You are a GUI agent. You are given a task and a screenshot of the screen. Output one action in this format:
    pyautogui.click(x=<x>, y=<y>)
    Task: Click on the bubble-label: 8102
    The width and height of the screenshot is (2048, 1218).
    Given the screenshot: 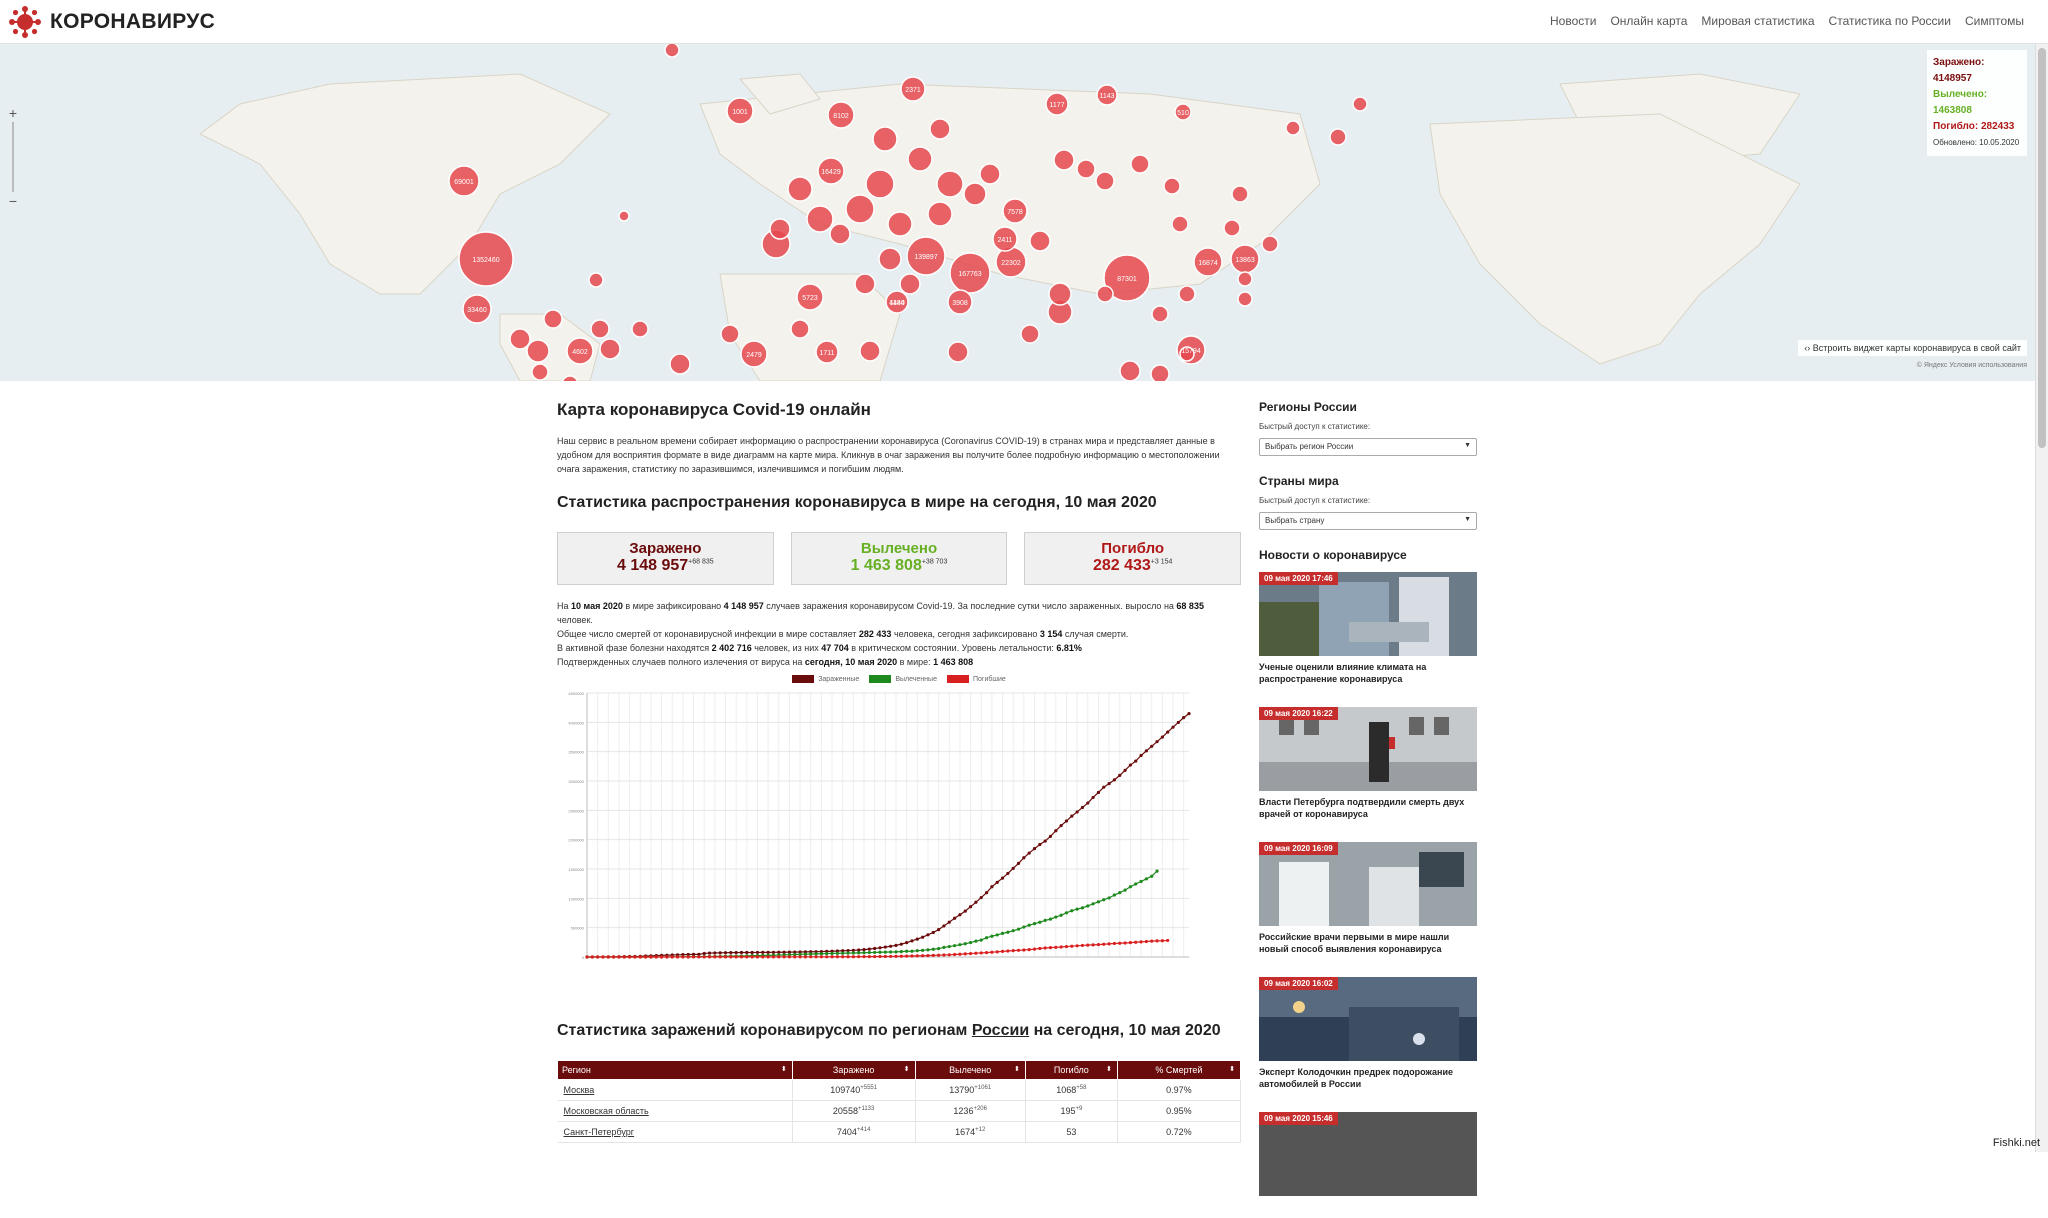 What is the action you would take?
    pyautogui.click(x=841, y=116)
    